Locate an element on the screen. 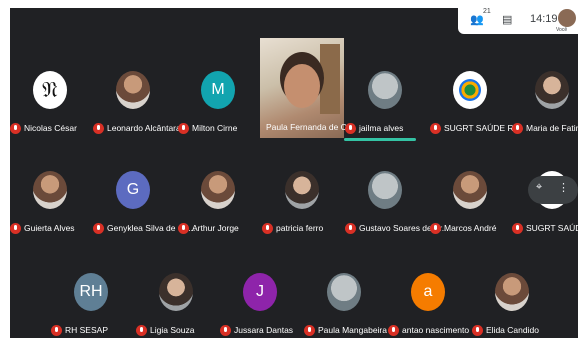 The image size is (578, 340). participant-avatar: 𝔑 is located at coordinates (50, 90).